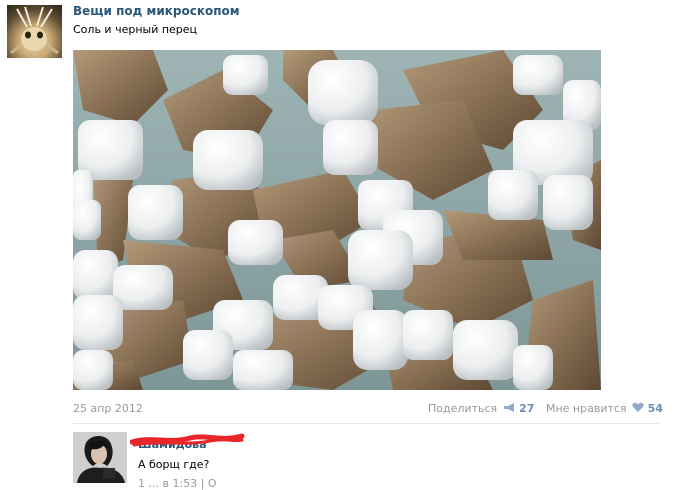 This screenshot has height=490, width=692. What do you see at coordinates (527, 408) in the screenshot?
I see `share-count: 27` at bounding box center [527, 408].